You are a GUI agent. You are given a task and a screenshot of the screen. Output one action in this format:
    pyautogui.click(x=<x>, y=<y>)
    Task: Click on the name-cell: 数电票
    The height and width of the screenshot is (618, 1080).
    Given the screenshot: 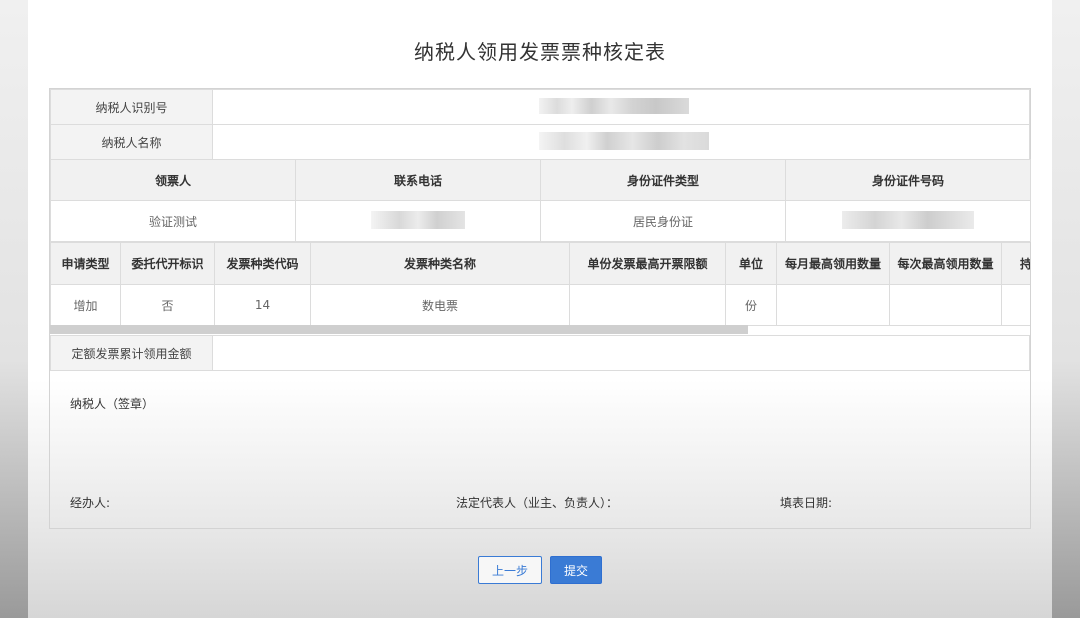 What is the action you would take?
    pyautogui.click(x=440, y=305)
    